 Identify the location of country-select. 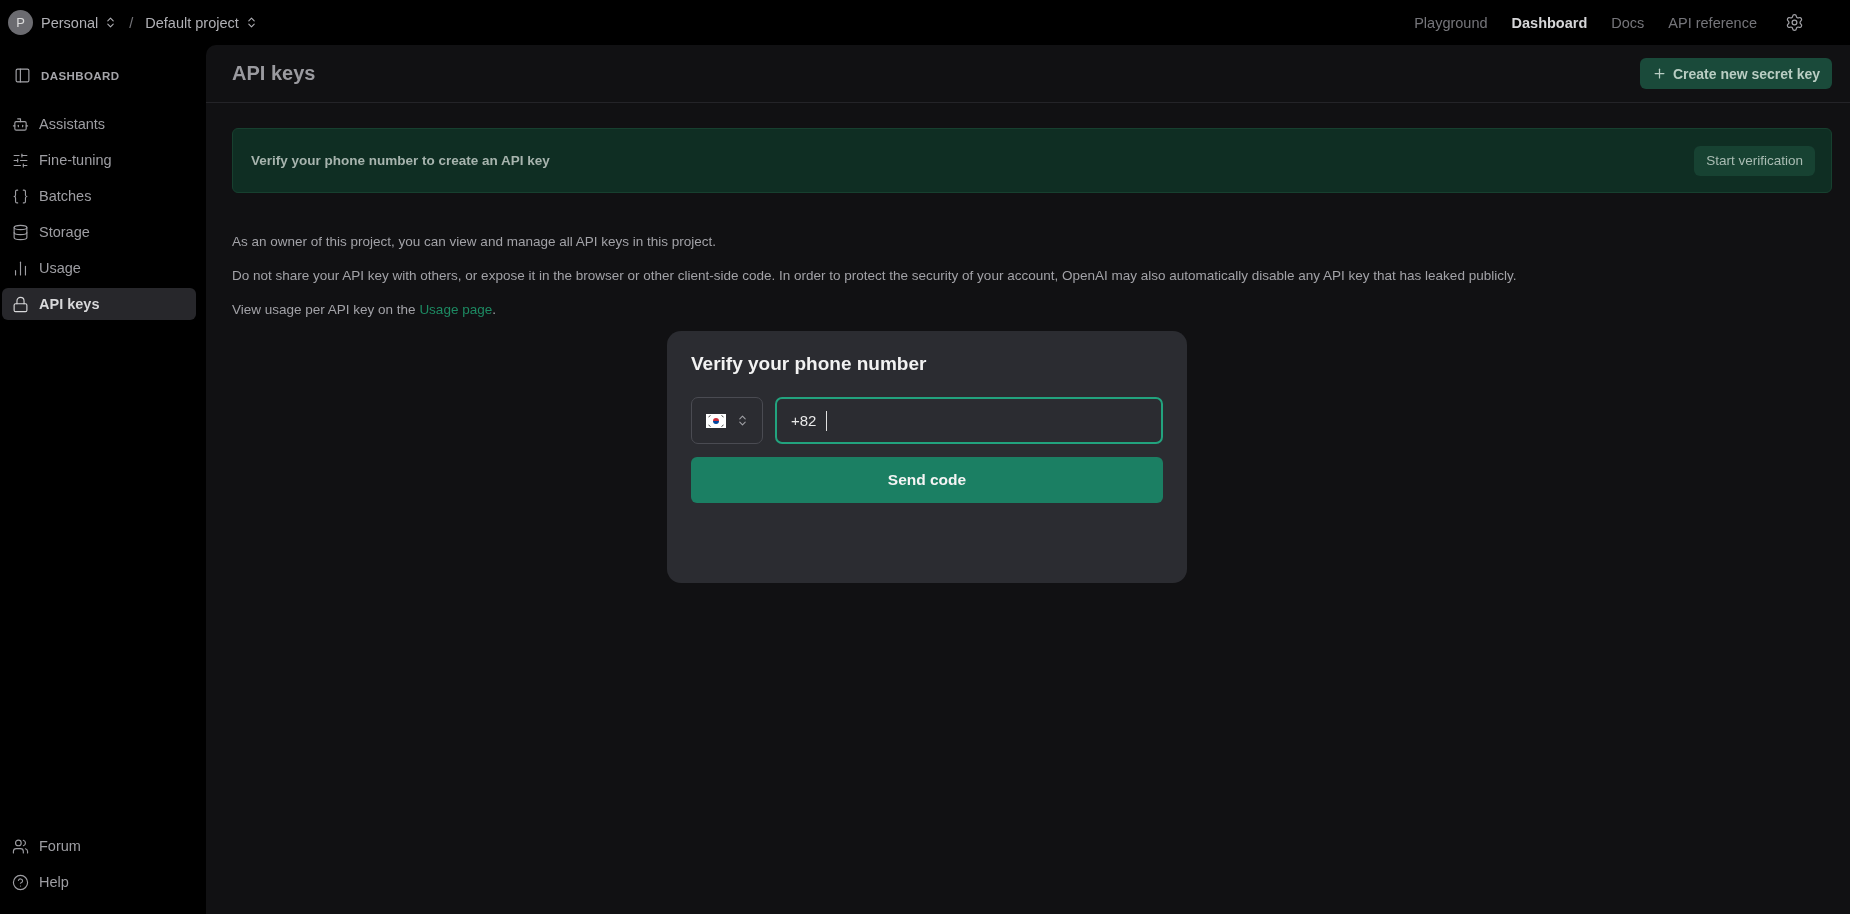
(727, 420).